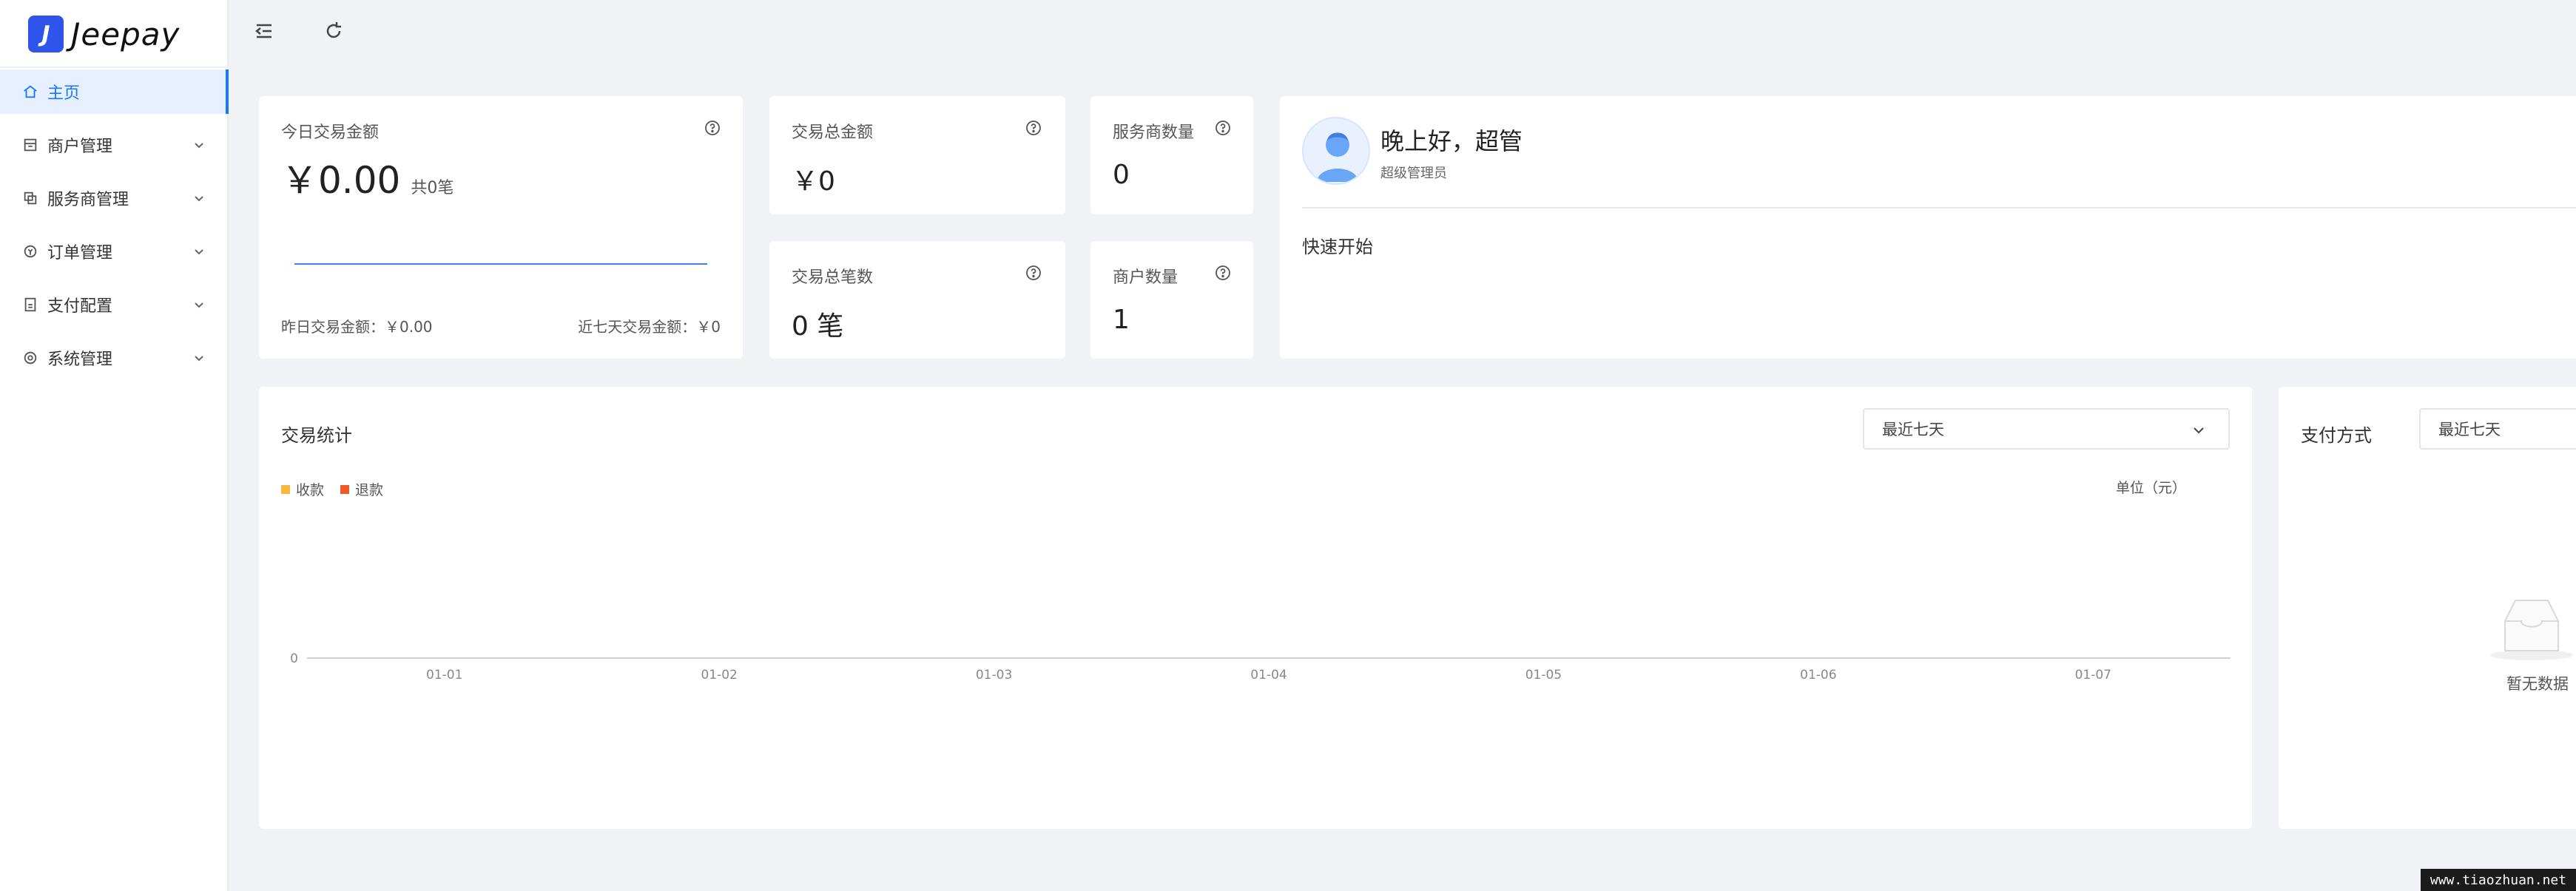  What do you see at coordinates (1939, 208) in the screenshot?
I see `welcome-divider` at bounding box center [1939, 208].